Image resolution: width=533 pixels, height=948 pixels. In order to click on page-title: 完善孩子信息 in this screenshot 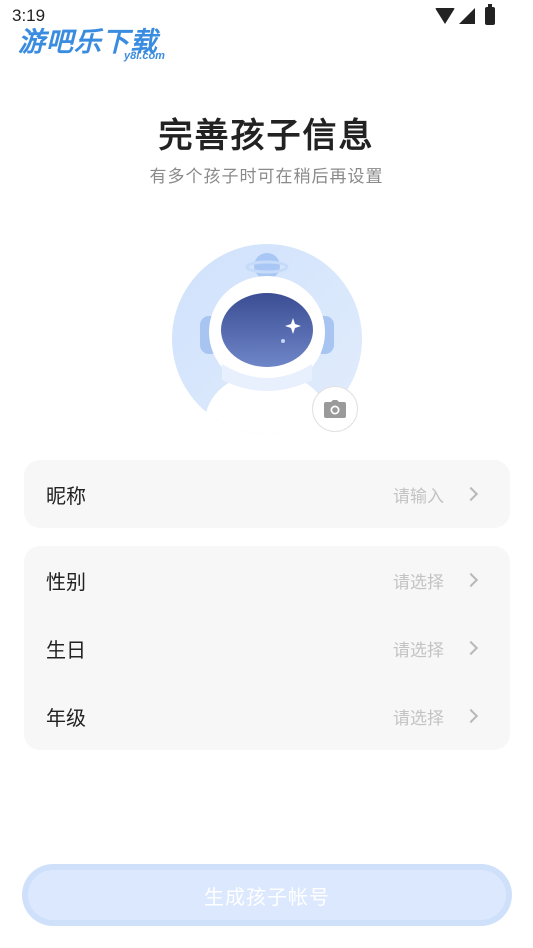, I will do `click(266, 136)`.